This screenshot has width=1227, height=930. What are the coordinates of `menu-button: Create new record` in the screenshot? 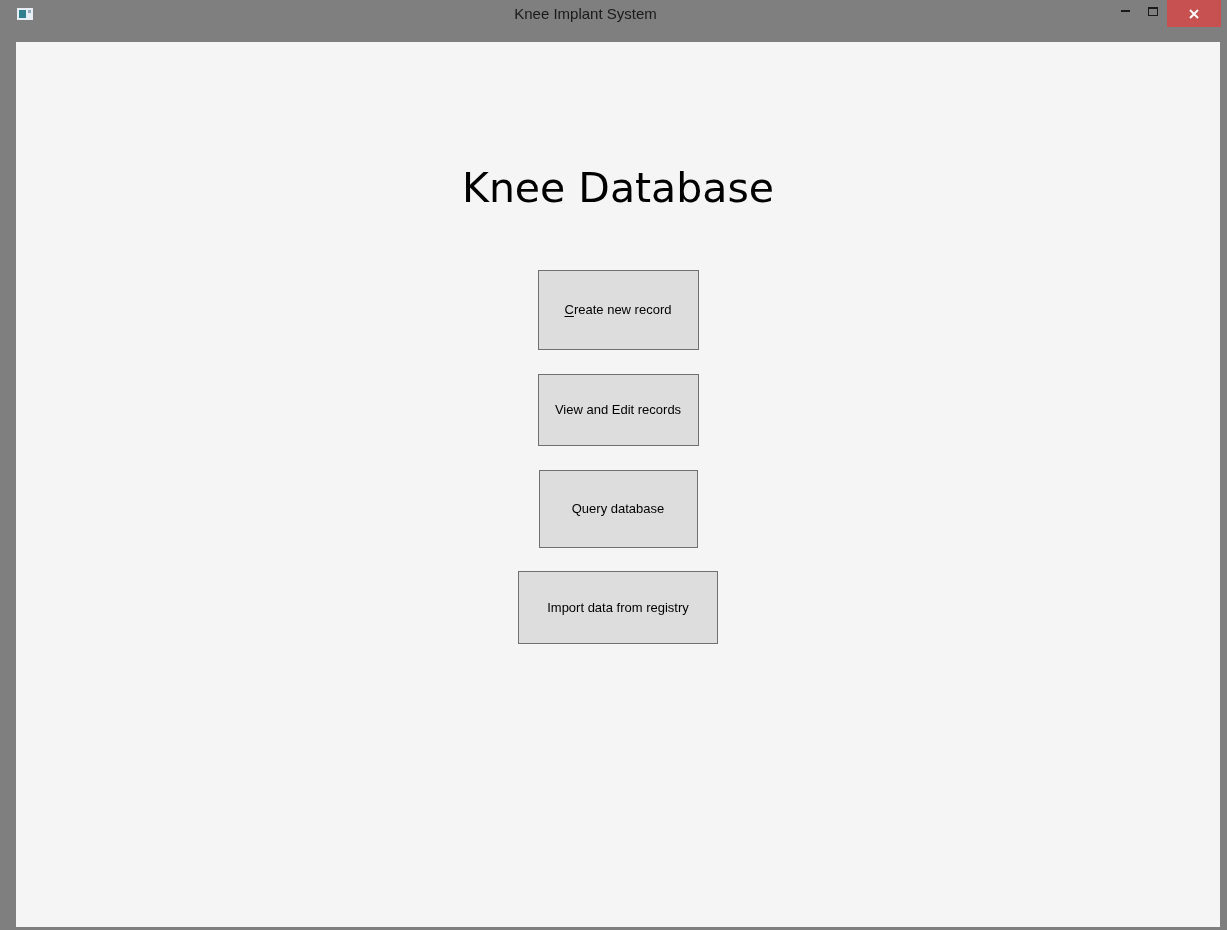 It's located at (618, 310).